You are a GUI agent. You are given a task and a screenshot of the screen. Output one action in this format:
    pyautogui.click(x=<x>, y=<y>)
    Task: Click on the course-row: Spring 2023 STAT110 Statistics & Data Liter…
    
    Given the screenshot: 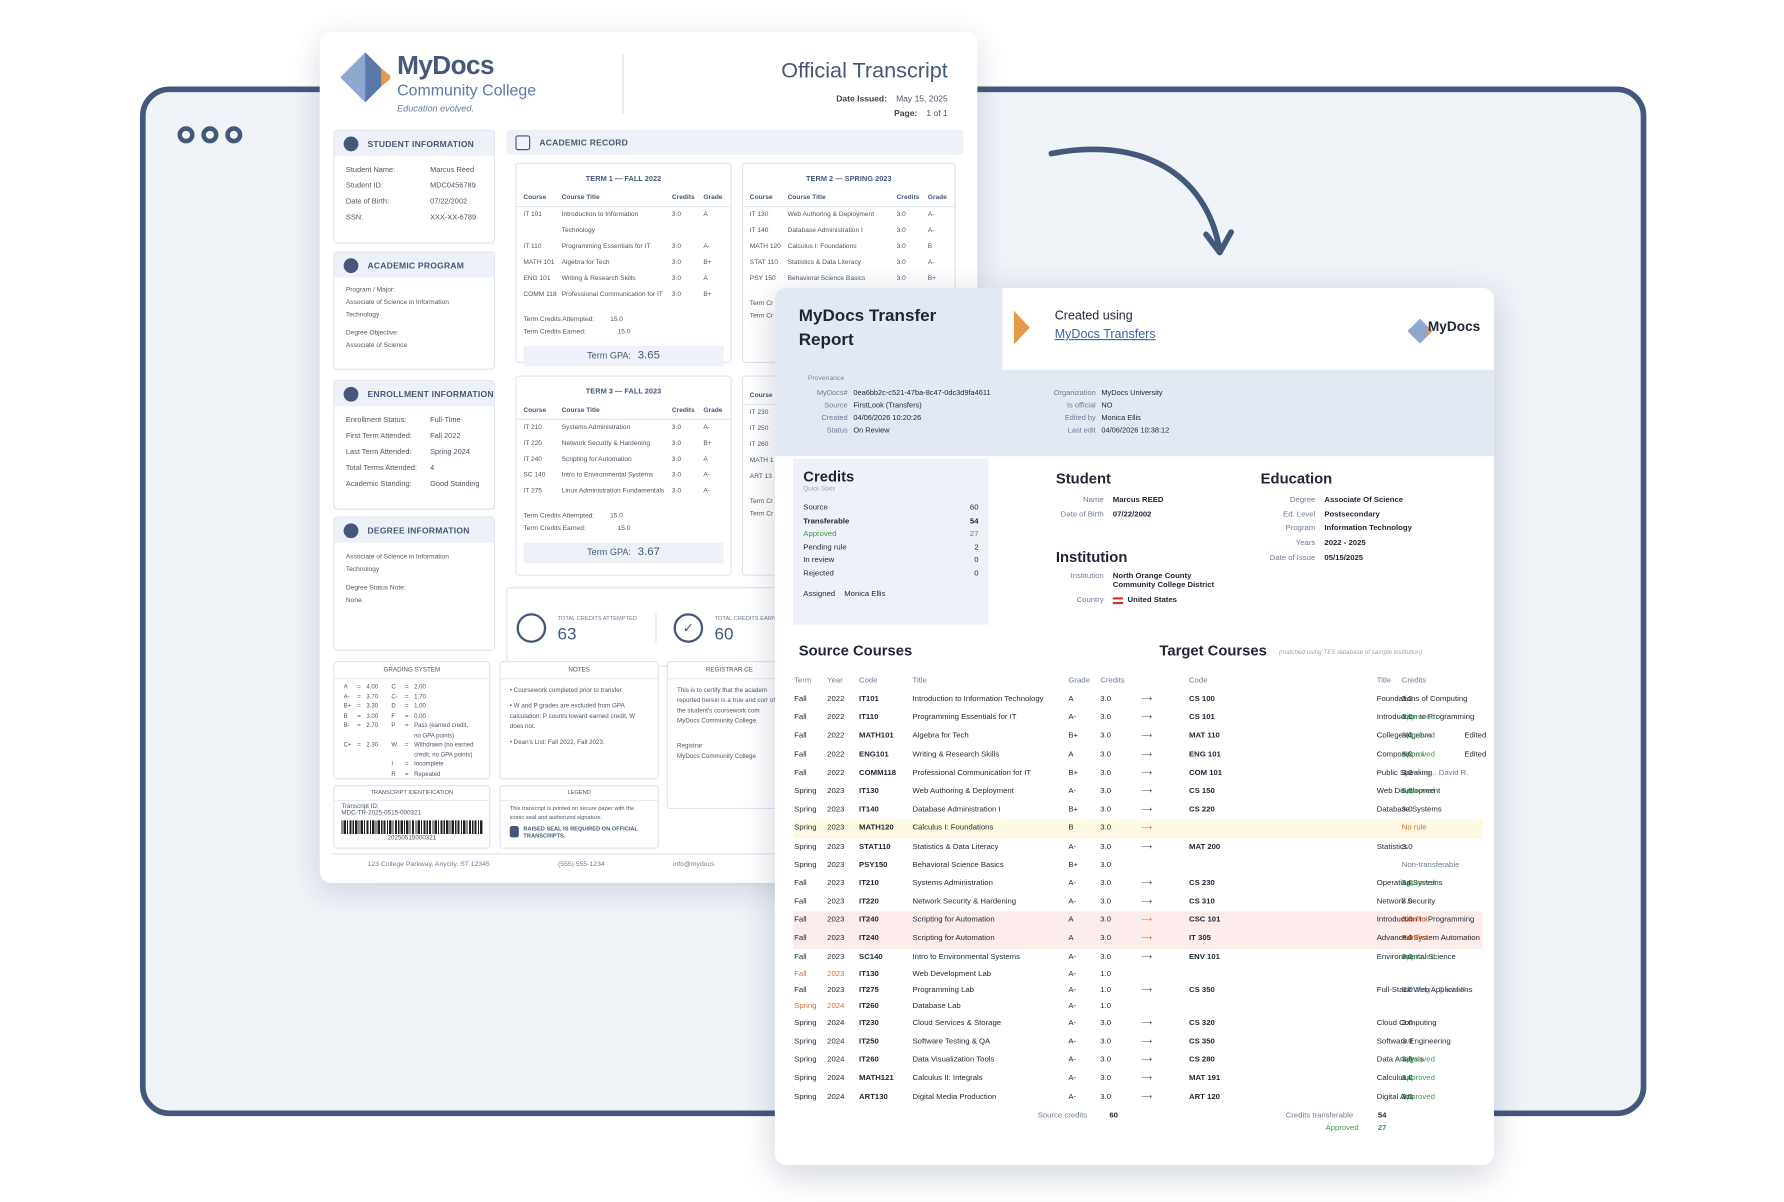 What is the action you would take?
    pyautogui.click(x=1138, y=847)
    